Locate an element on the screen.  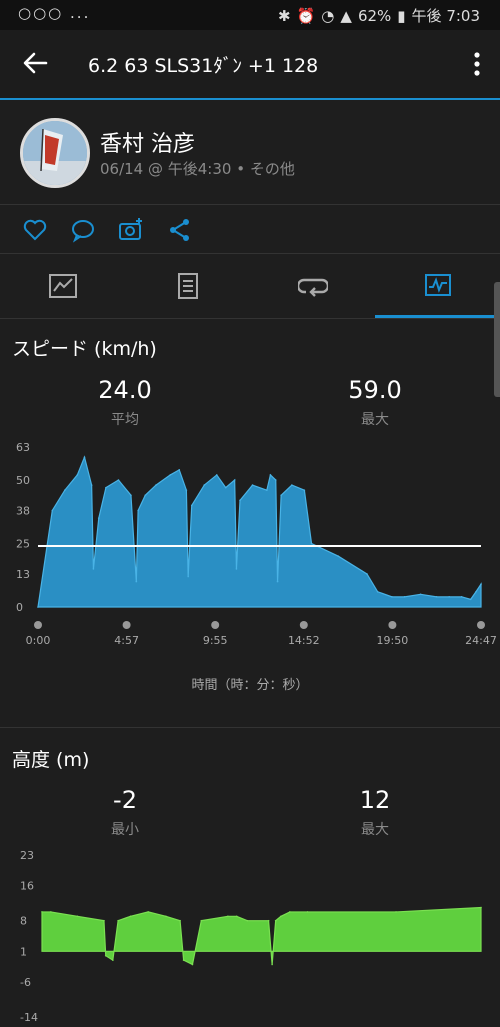
tab-charts is located at coordinates (437, 286).